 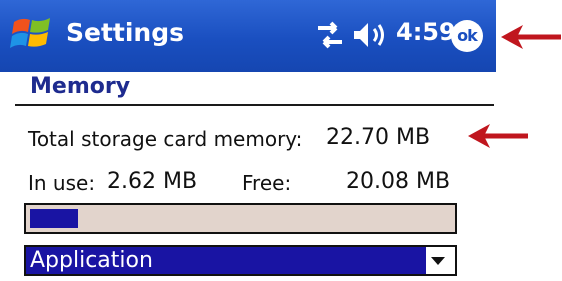 I want to click on free-label: Free:, so click(x=267, y=183).